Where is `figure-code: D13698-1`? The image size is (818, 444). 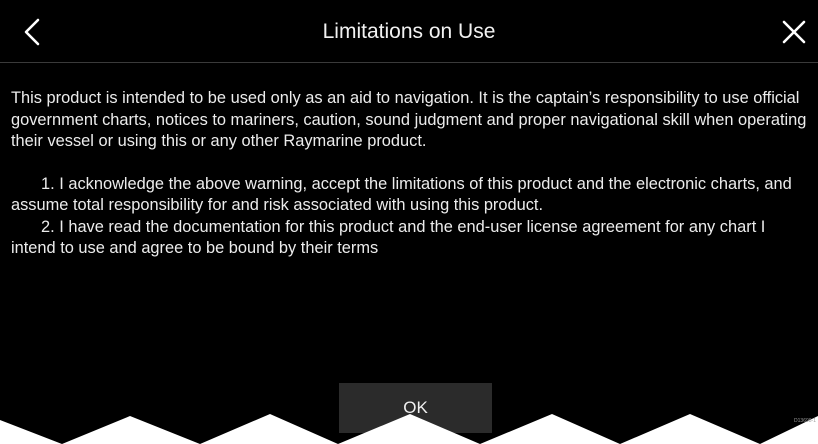
figure-code: D13698-1 is located at coordinates (805, 421).